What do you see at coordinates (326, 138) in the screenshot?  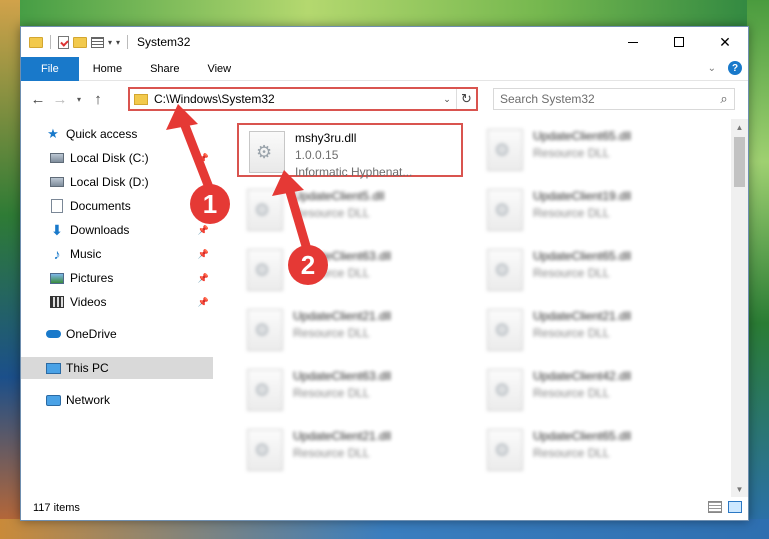 I see `file-name: mshy3ru.dll` at bounding box center [326, 138].